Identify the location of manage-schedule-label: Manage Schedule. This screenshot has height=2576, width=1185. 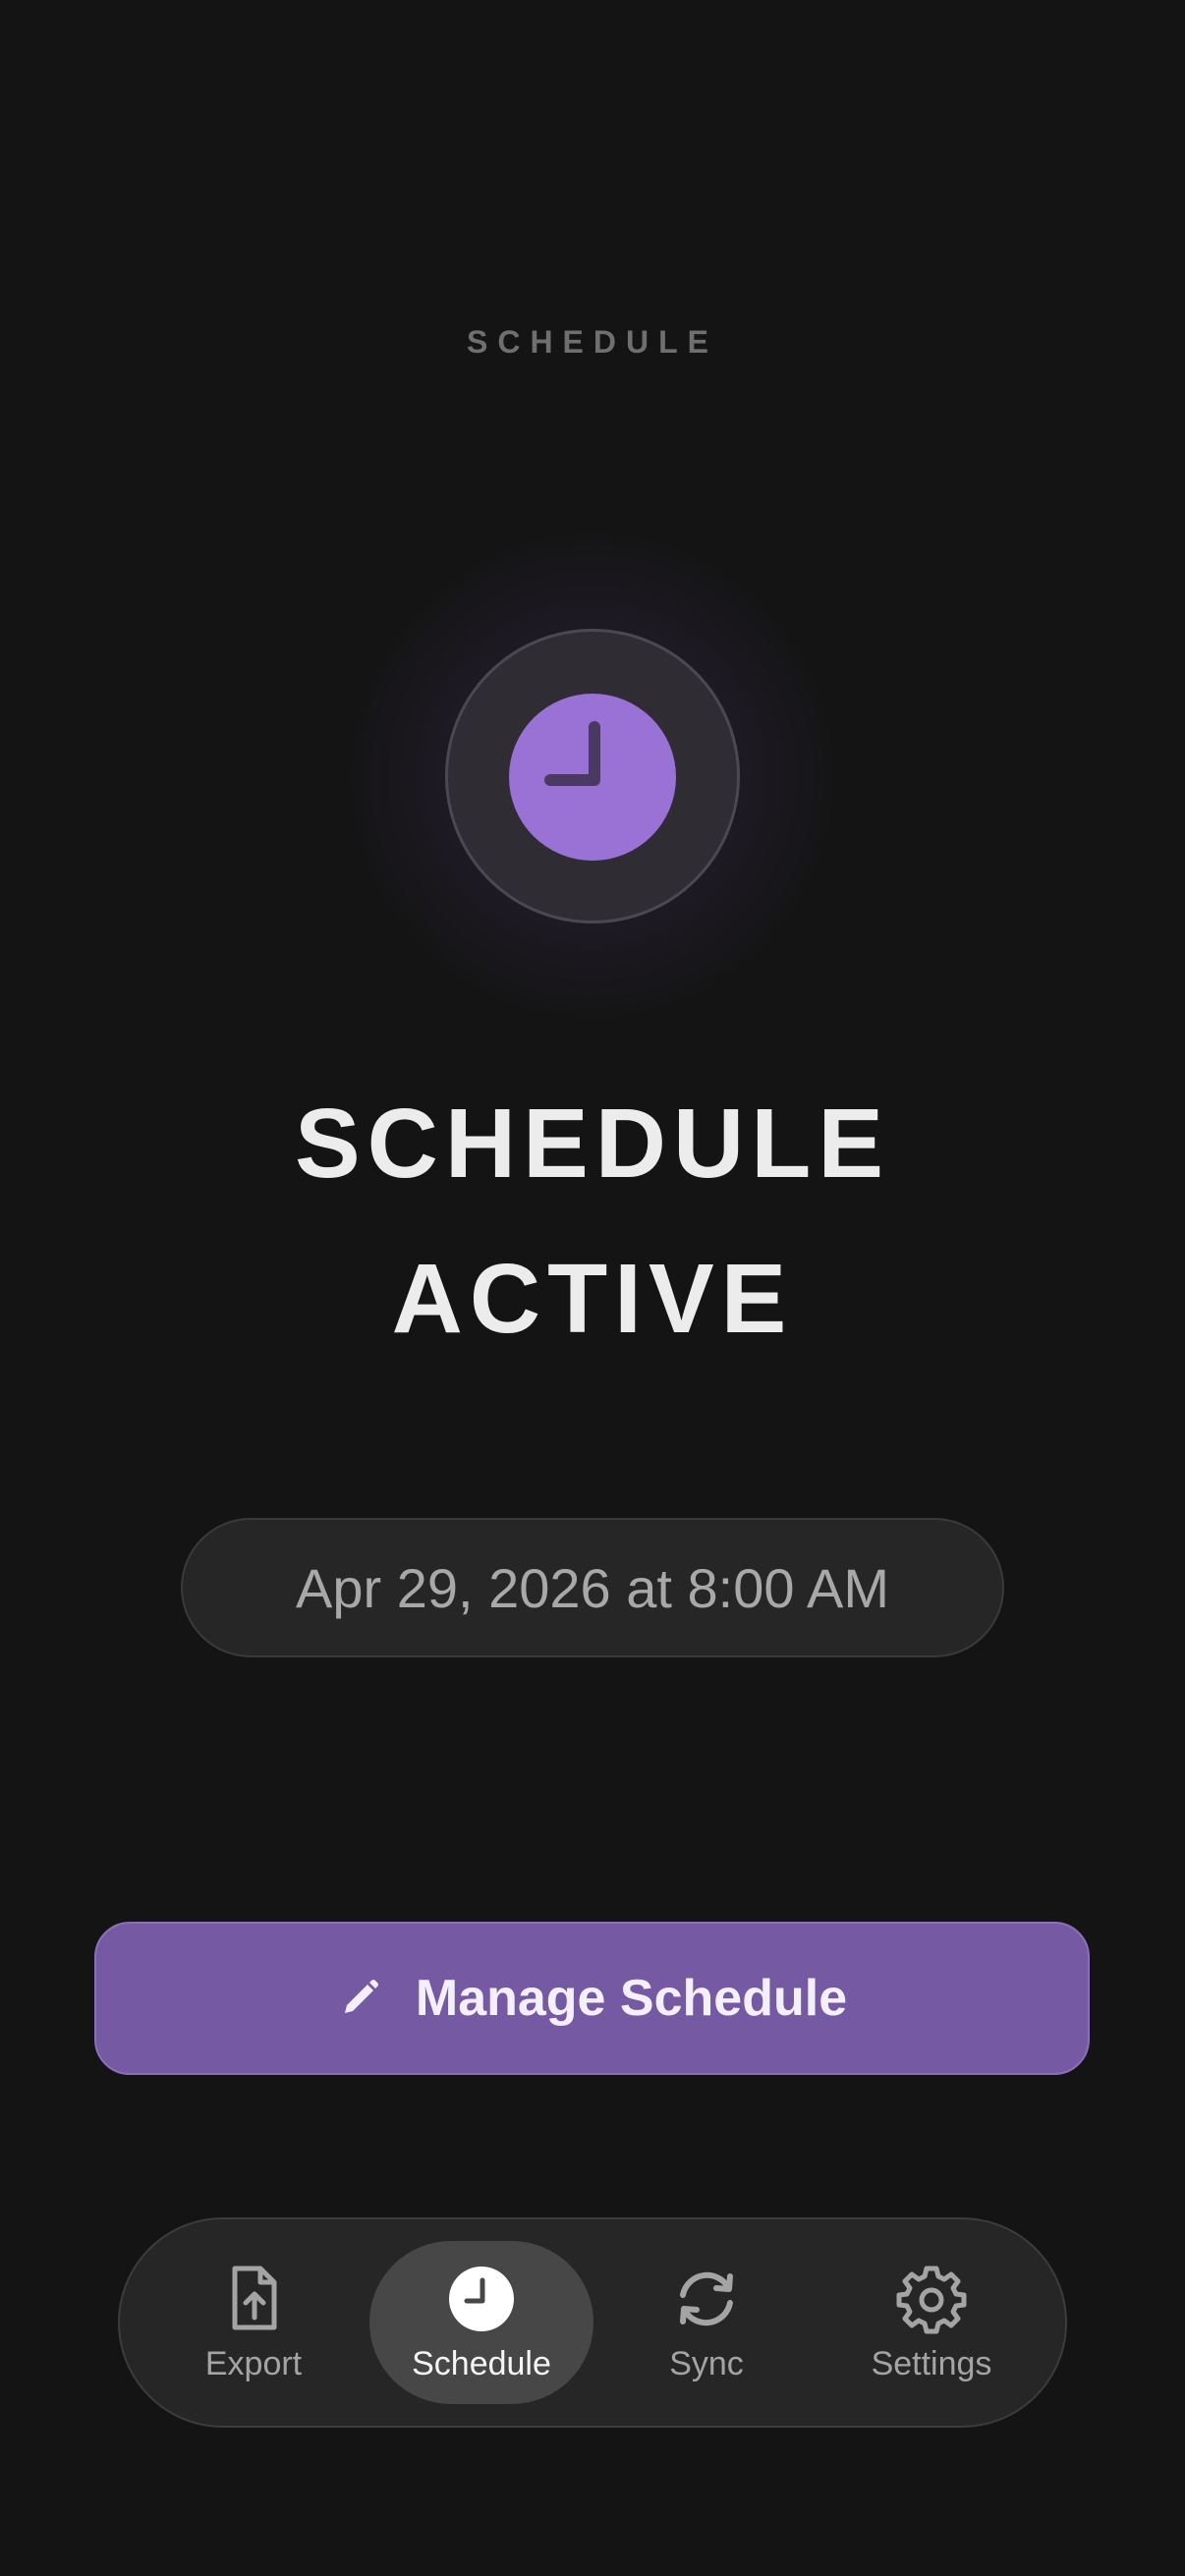
(631, 1998).